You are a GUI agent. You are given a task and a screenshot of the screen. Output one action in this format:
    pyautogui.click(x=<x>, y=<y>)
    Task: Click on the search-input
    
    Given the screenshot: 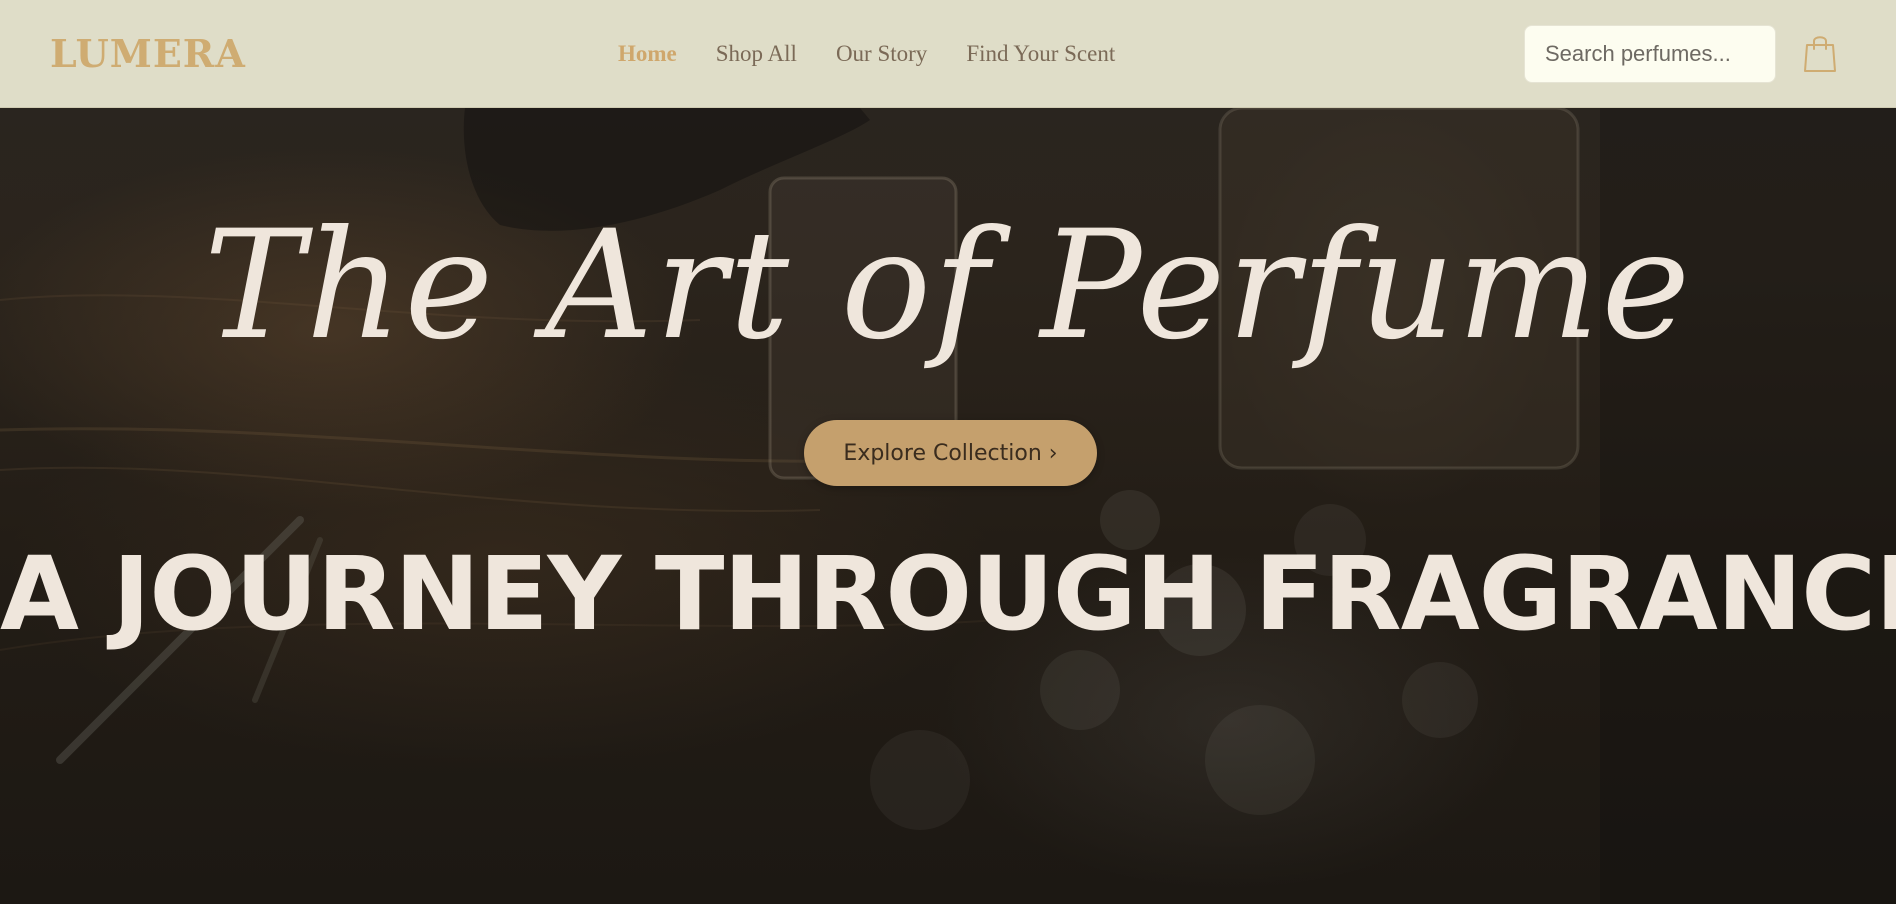 What is the action you would take?
    pyautogui.click(x=1650, y=54)
    